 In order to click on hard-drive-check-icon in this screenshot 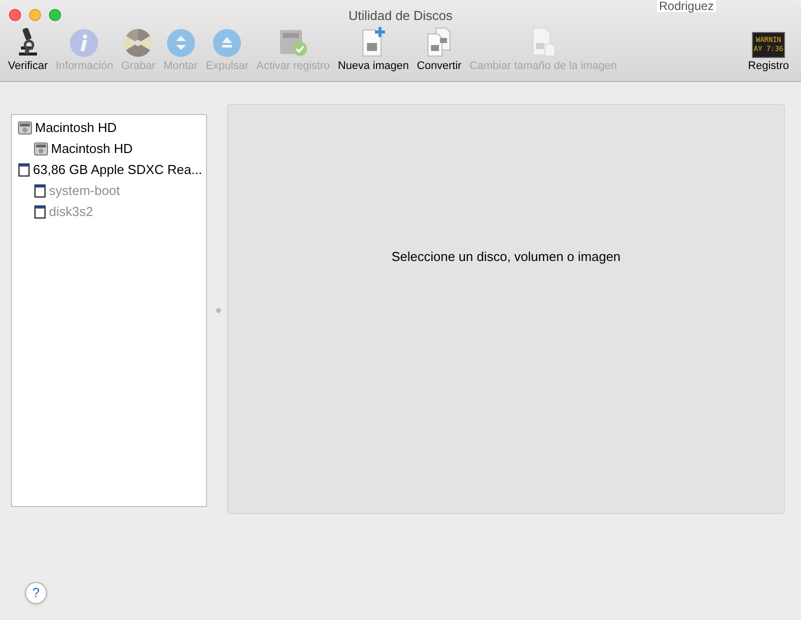, I will do `click(293, 43)`.